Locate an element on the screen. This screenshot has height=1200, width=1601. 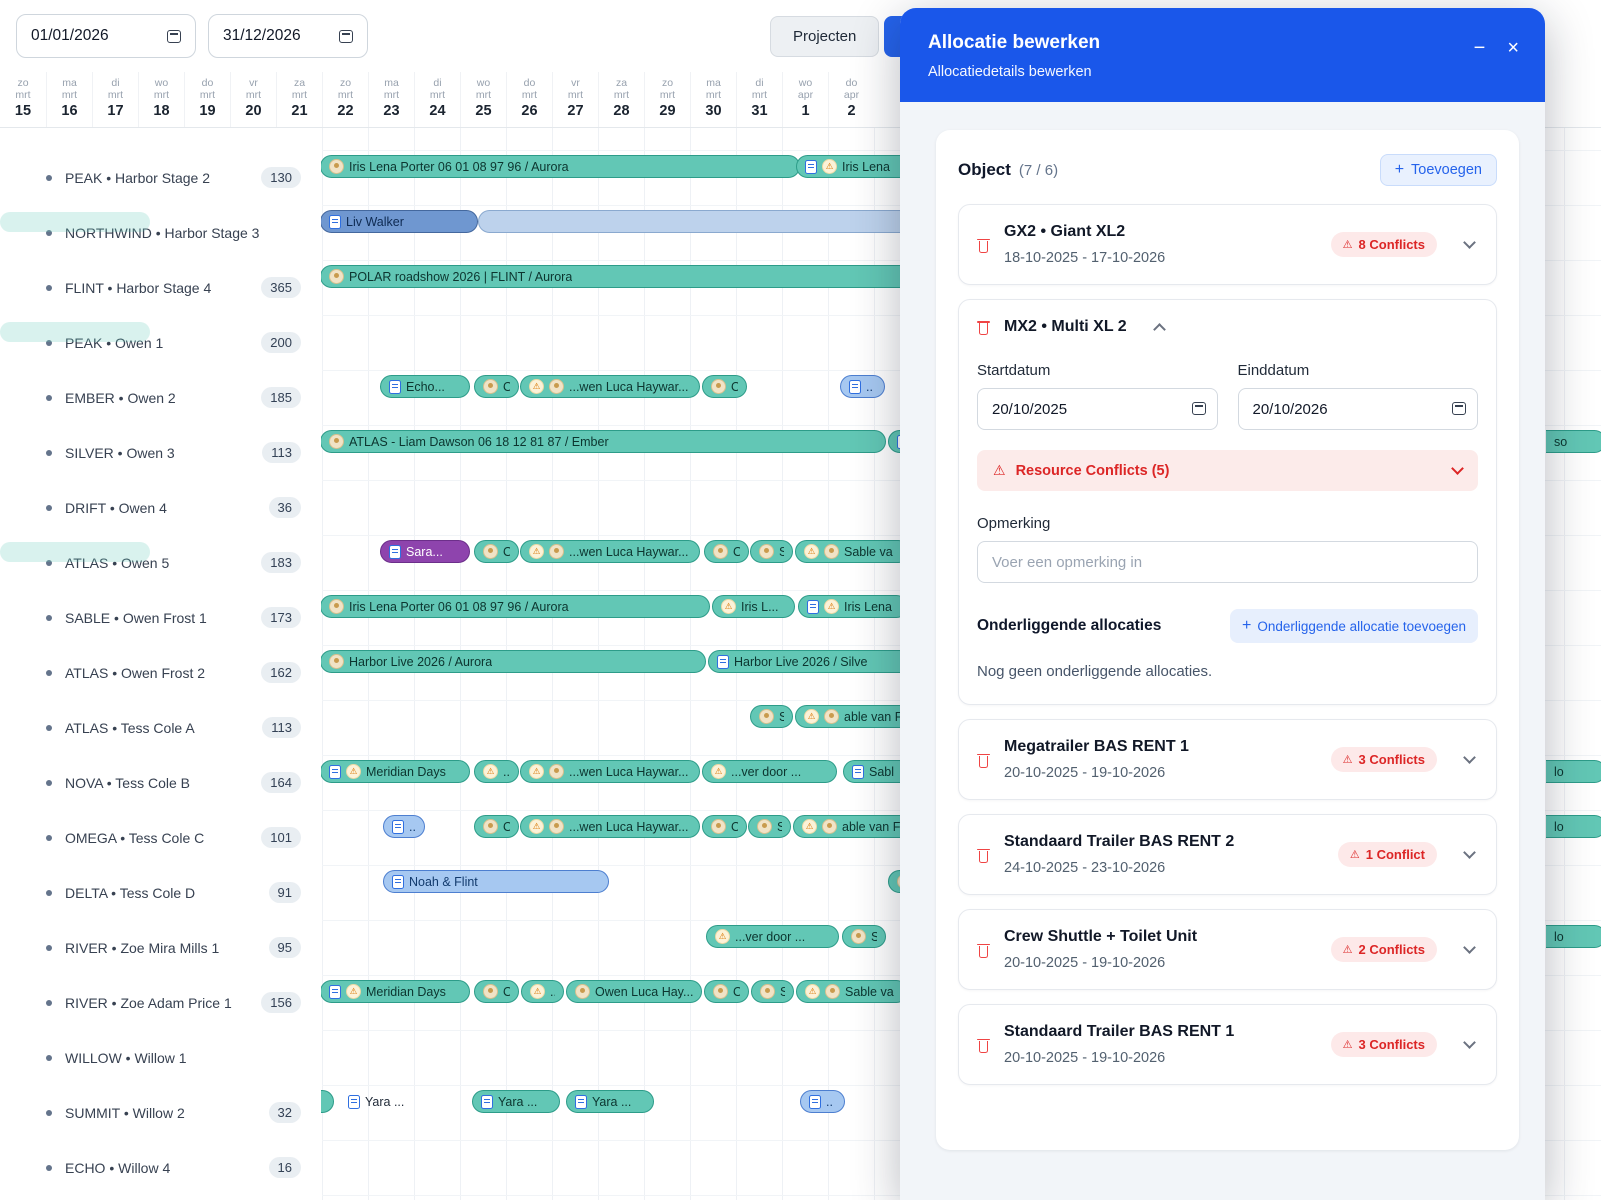
warning-icon: ⚠ is located at coordinates (999, 470).